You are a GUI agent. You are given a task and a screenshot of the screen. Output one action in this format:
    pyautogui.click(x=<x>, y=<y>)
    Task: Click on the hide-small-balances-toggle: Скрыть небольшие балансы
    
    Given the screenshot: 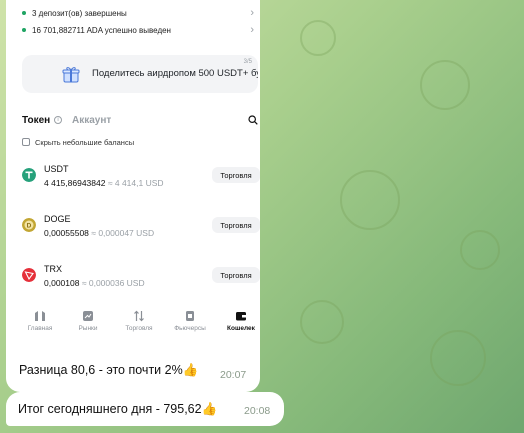 What is the action you would take?
    pyautogui.click(x=78, y=142)
    